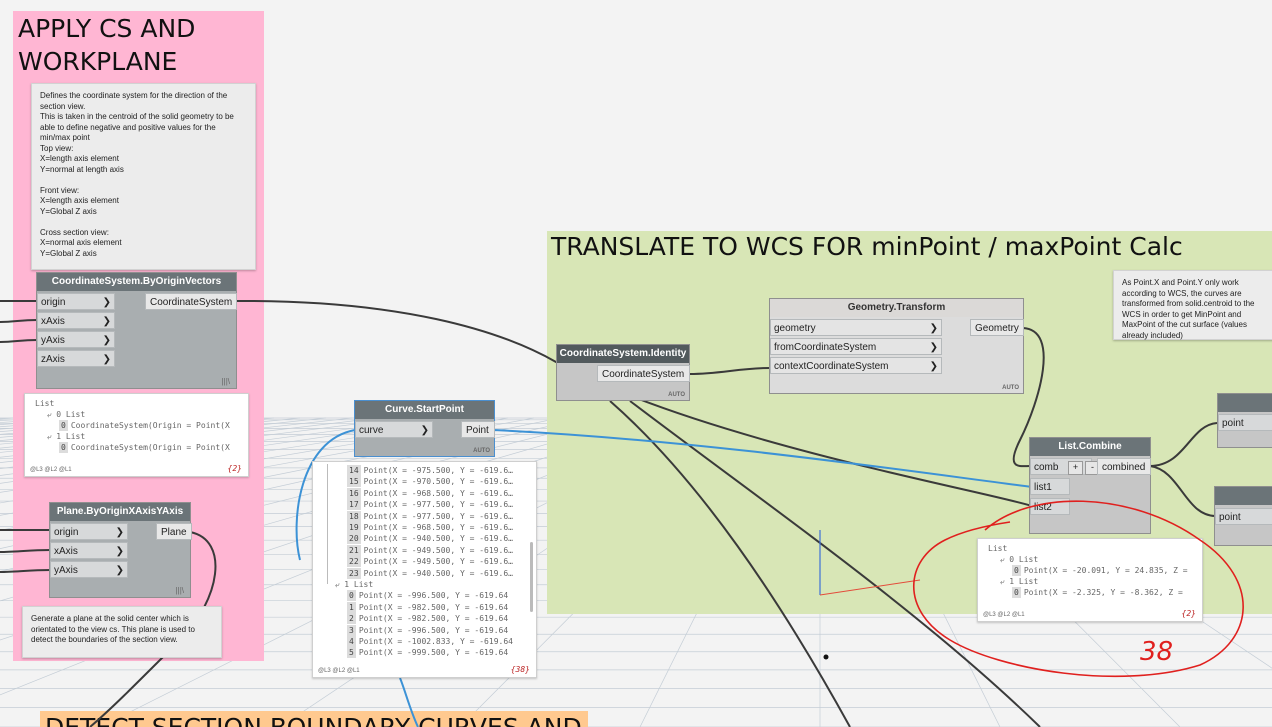 This screenshot has width=1272, height=727. Describe the element at coordinates (51, 470) in the screenshot. I see `list-levels: @L3 @L2 @L1` at that location.